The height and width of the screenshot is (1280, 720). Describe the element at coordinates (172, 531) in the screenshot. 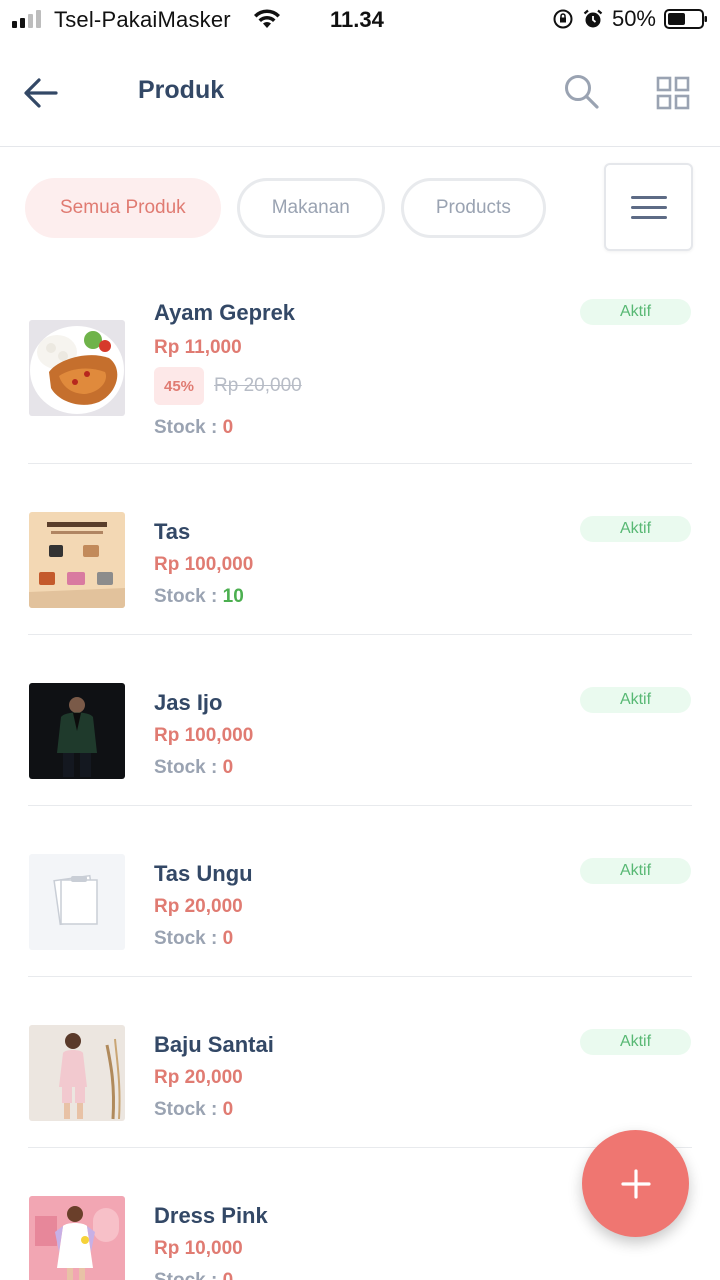

I see `product-name: Tas` at that location.